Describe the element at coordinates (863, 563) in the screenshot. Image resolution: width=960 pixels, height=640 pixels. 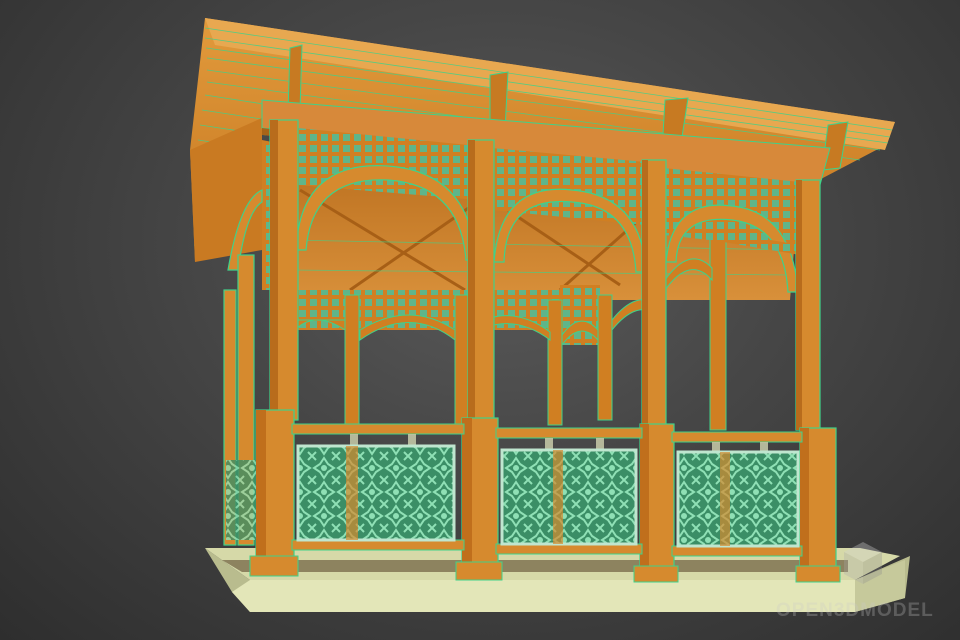
I see `cube-logo-icon` at that location.